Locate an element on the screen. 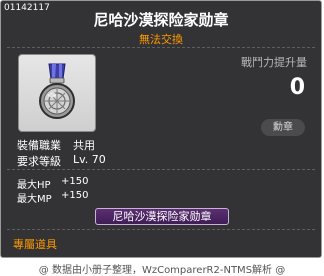  stat-label: 最大MP is located at coordinates (34, 199).